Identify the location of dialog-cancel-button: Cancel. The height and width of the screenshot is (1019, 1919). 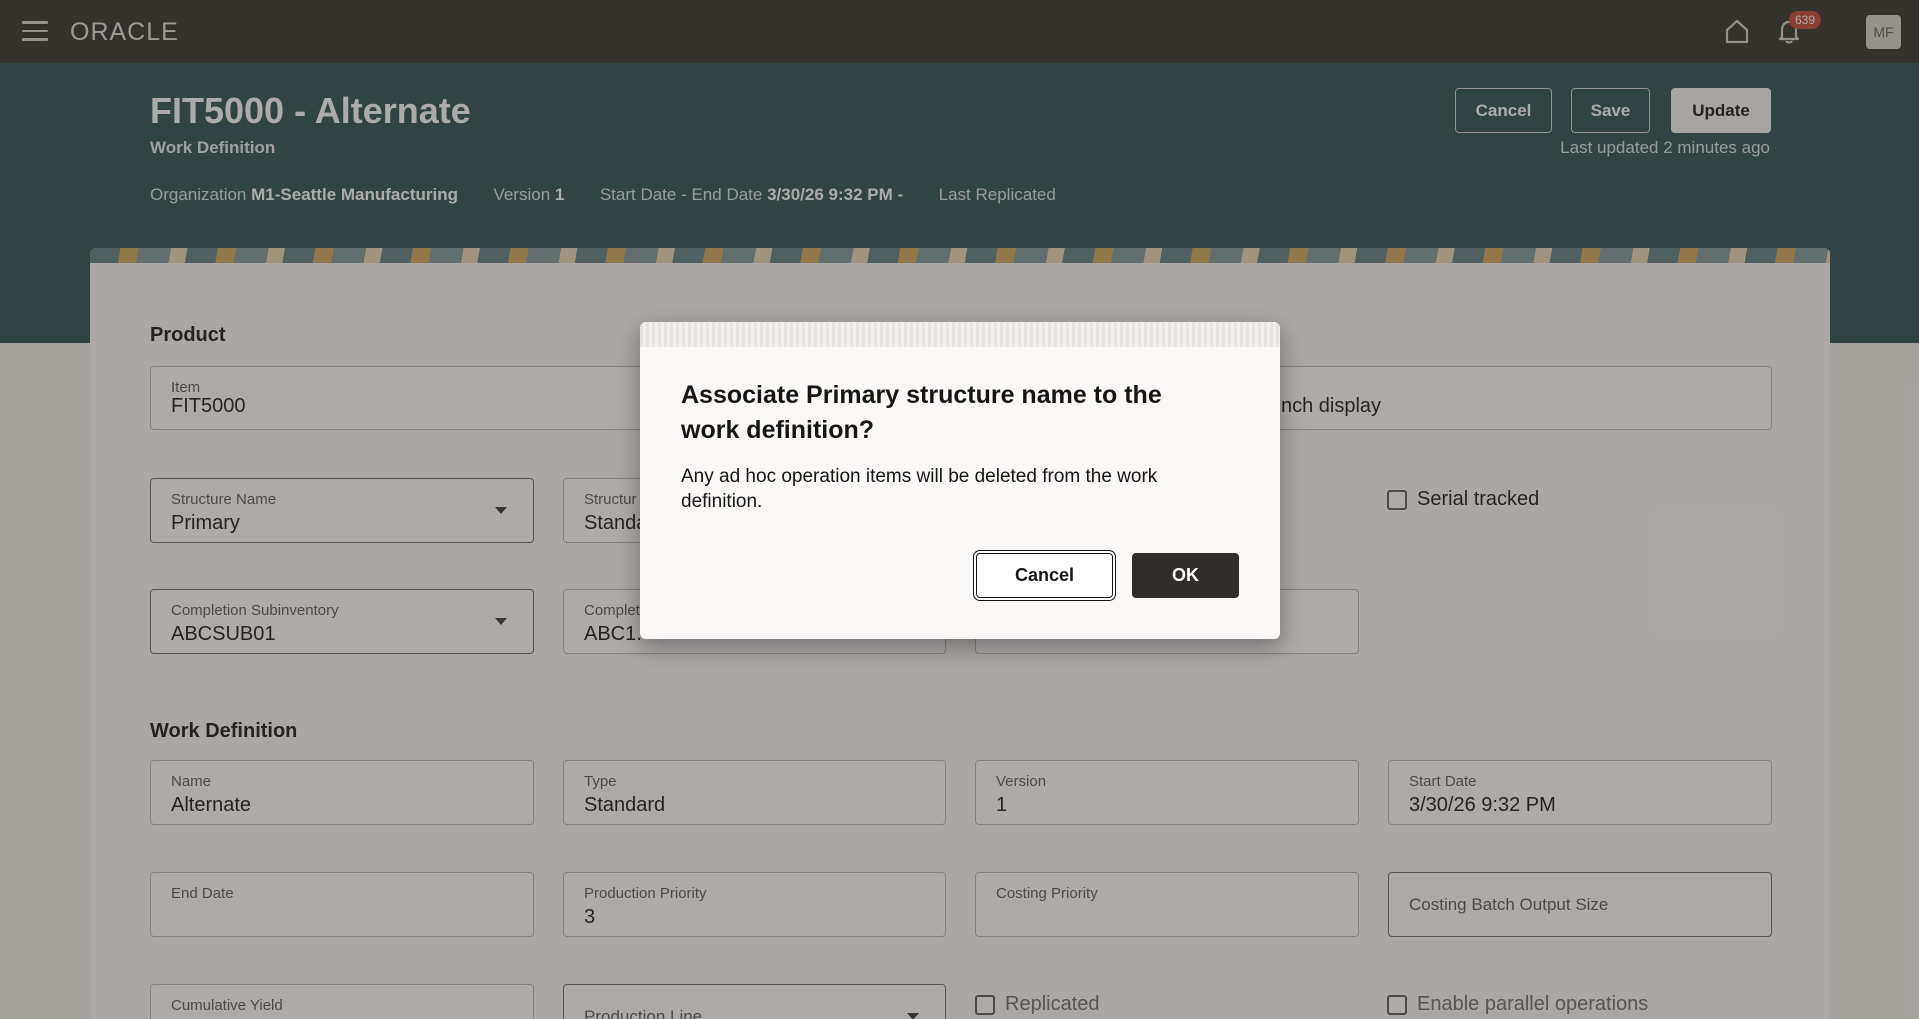
(1044, 575).